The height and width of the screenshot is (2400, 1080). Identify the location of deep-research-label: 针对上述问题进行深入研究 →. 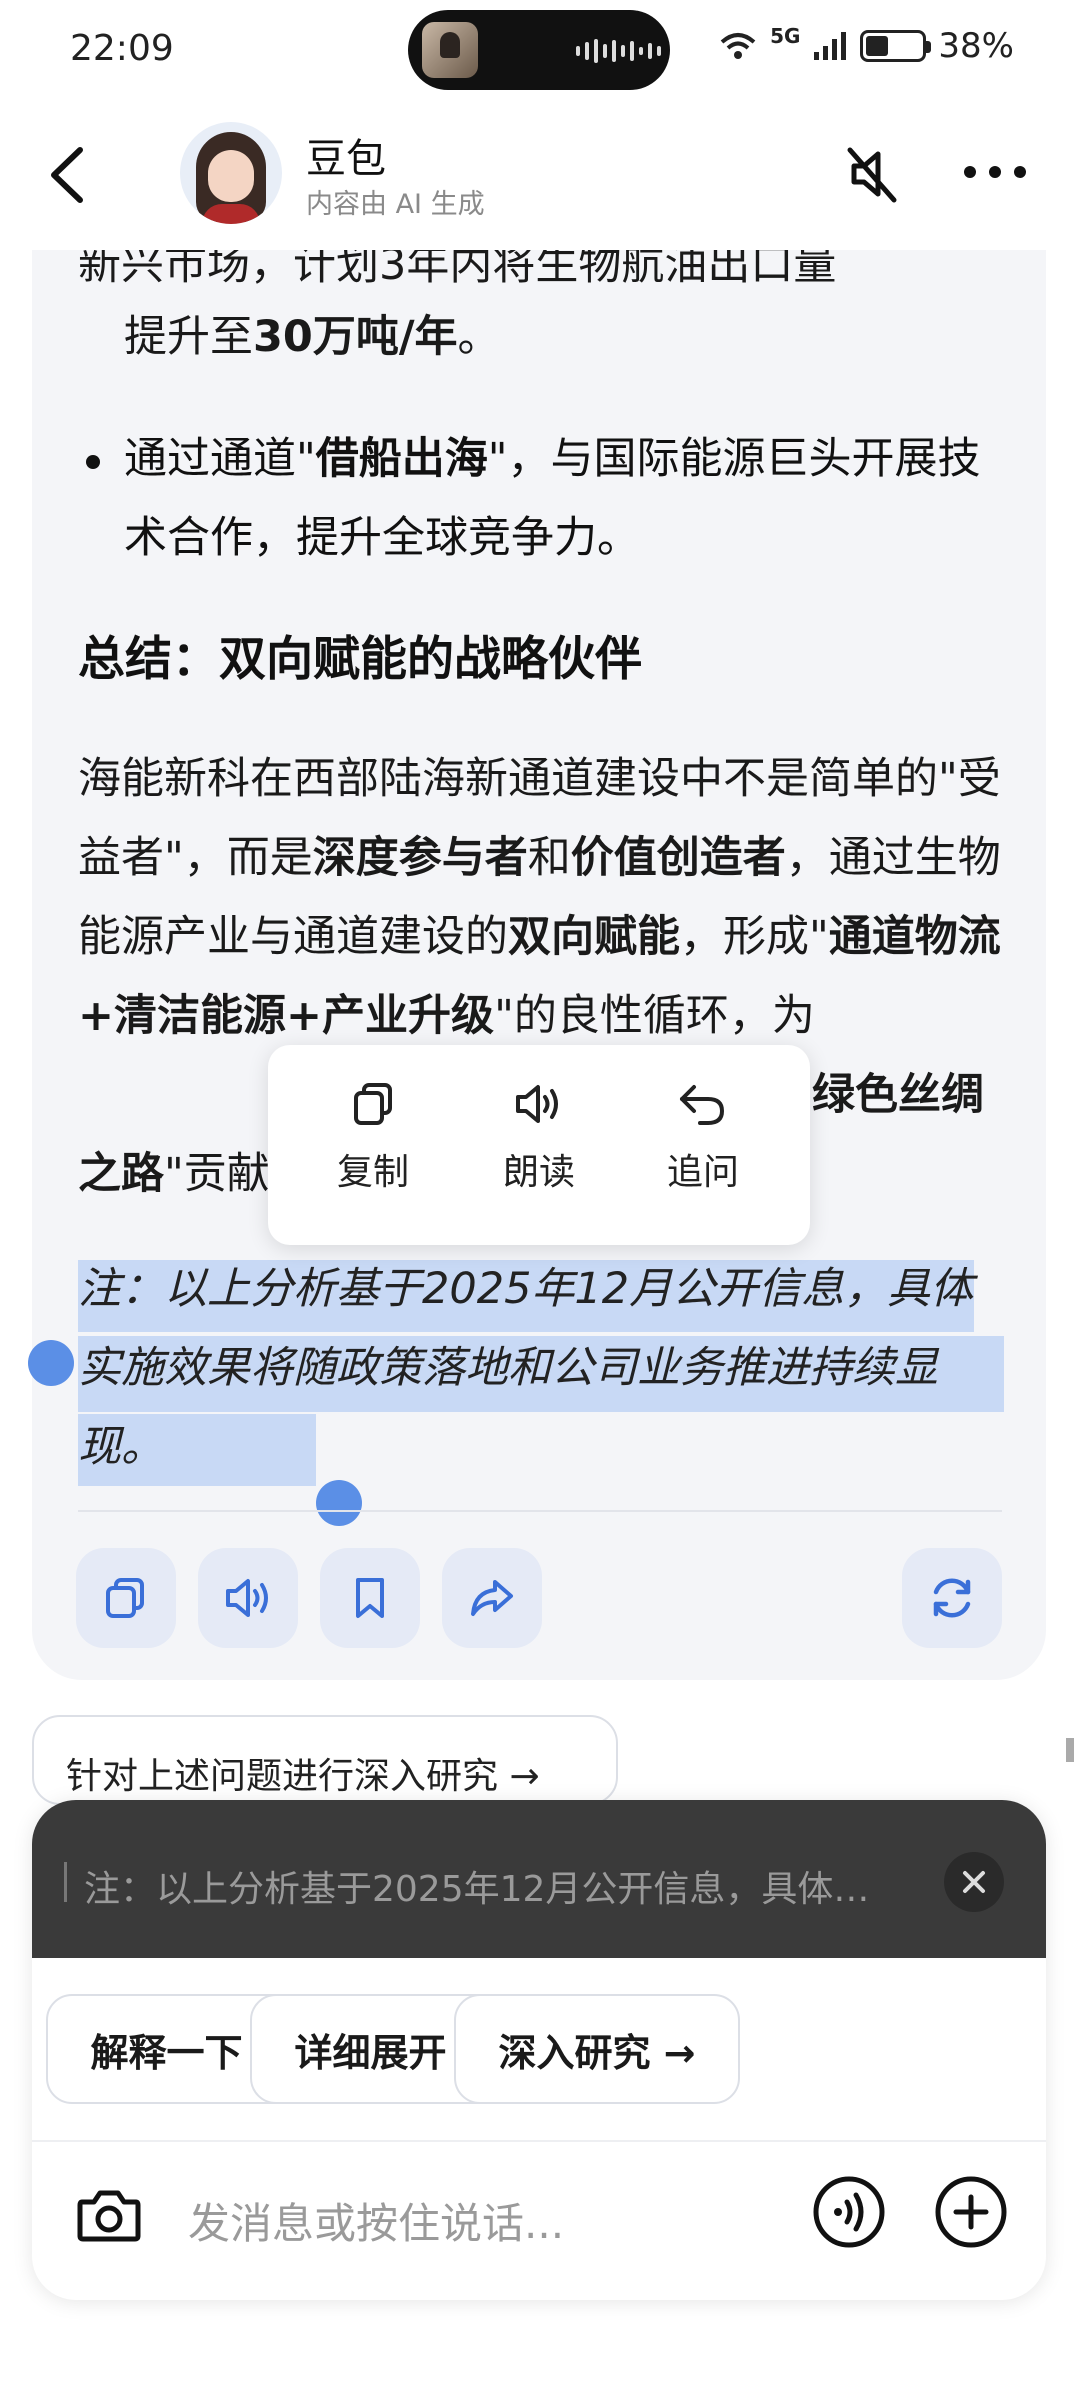
(303, 1776).